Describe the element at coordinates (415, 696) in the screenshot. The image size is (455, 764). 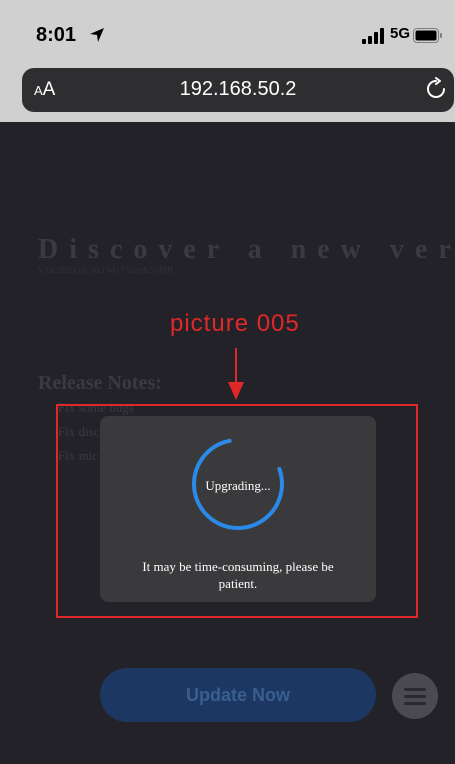
I see `hamburger-menu-icon` at that location.